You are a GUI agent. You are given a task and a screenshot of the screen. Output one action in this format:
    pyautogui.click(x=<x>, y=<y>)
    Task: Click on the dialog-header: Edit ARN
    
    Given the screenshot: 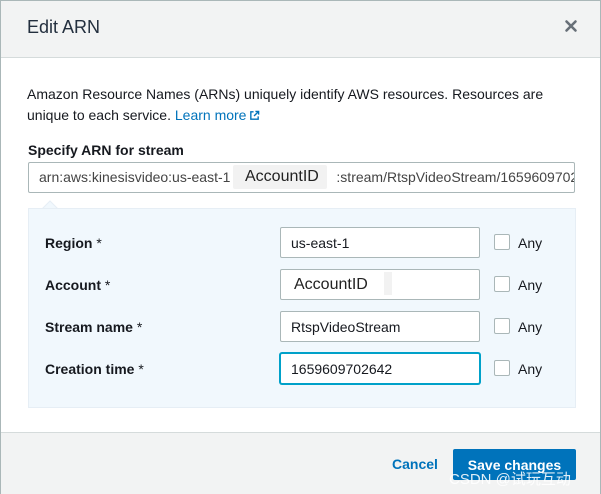 What is the action you would take?
    pyautogui.click(x=300, y=29)
    